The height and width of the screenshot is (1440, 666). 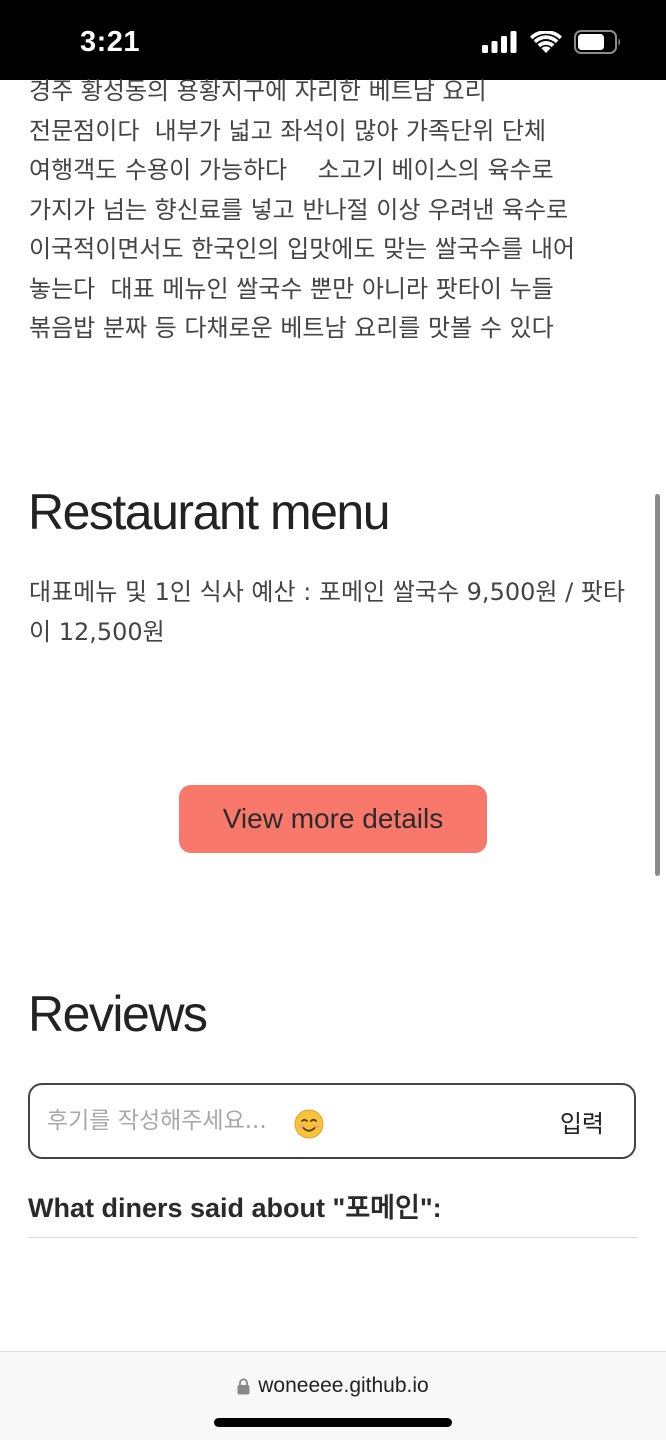 I want to click on diners-reviews-heading: What diners said about "포메인":, so click(x=333, y=1212).